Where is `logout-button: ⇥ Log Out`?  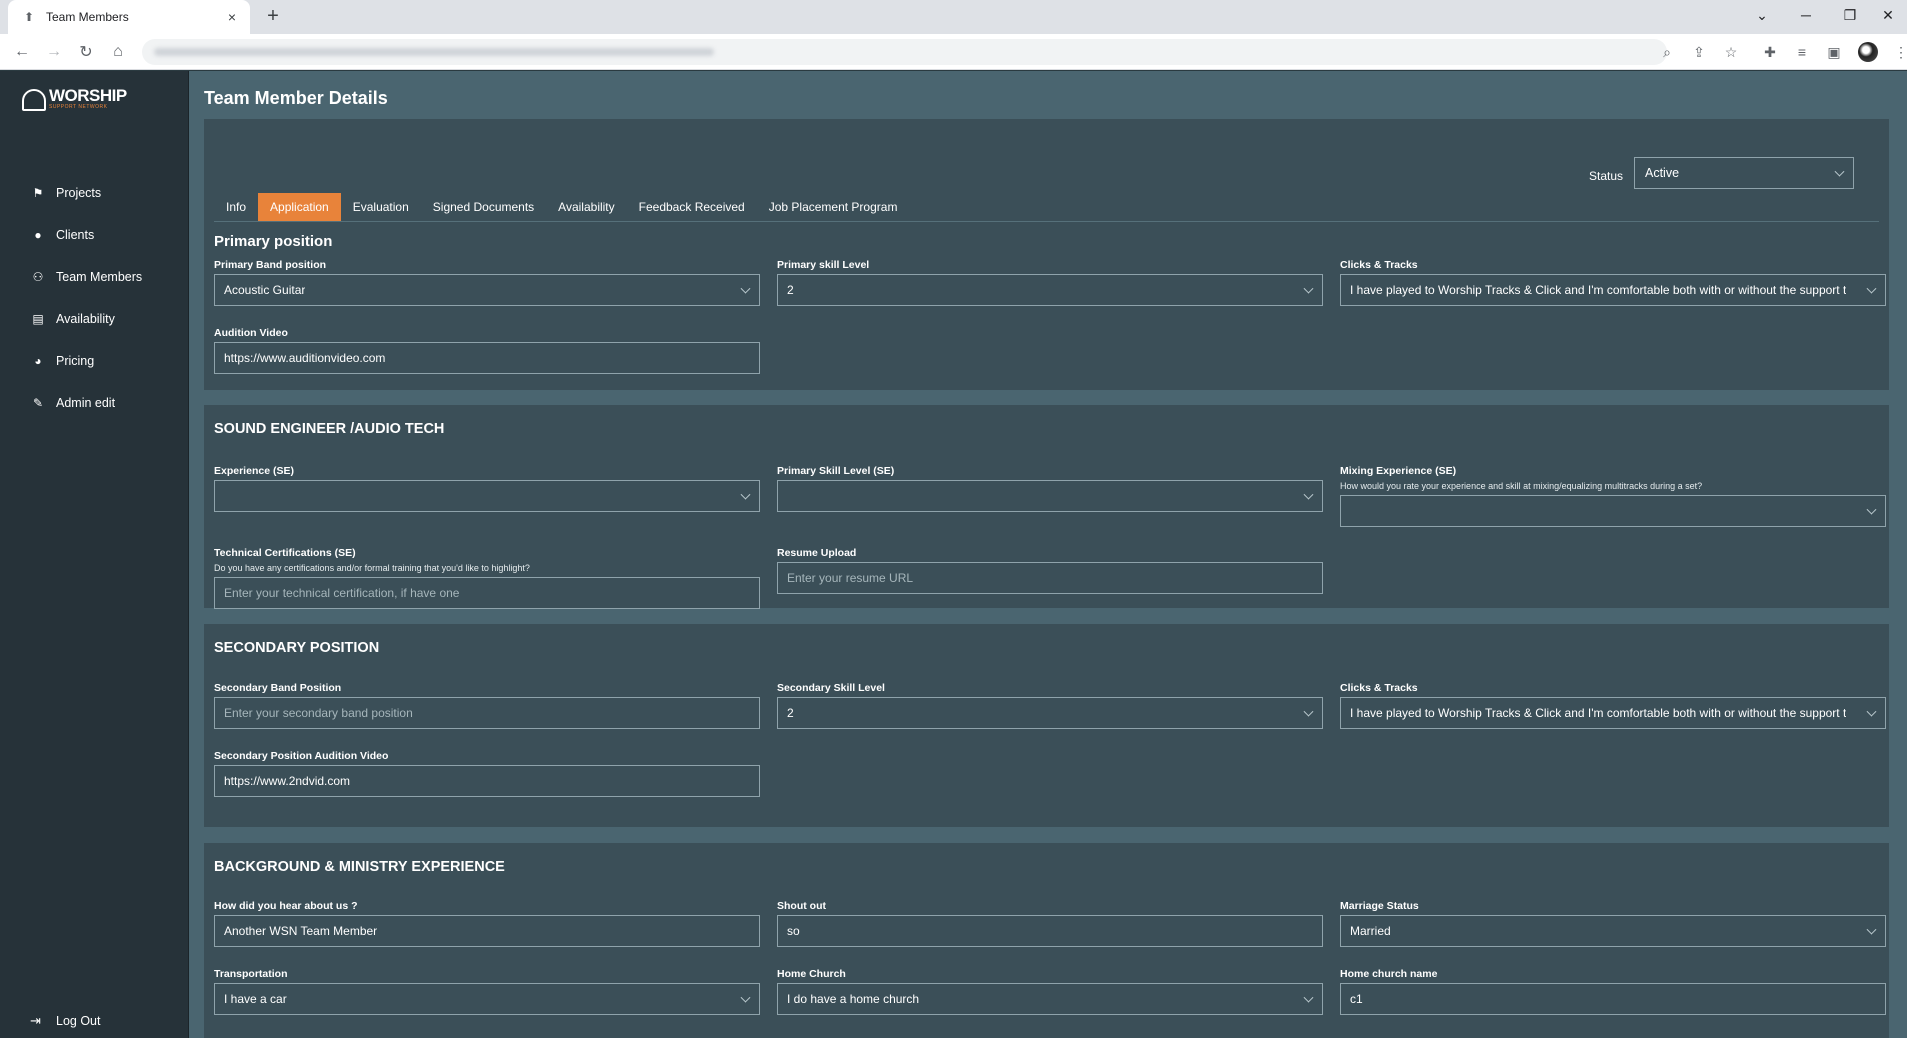 logout-button: ⇥ Log Out is located at coordinates (65, 1021).